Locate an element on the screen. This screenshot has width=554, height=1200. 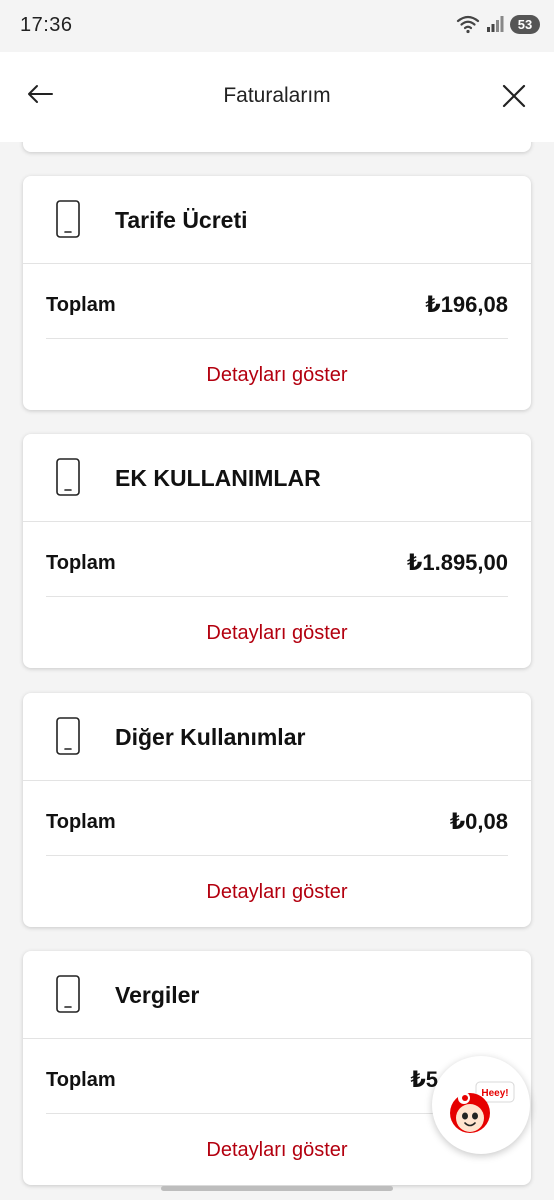
battery-icon: 53 is located at coordinates (525, 24).